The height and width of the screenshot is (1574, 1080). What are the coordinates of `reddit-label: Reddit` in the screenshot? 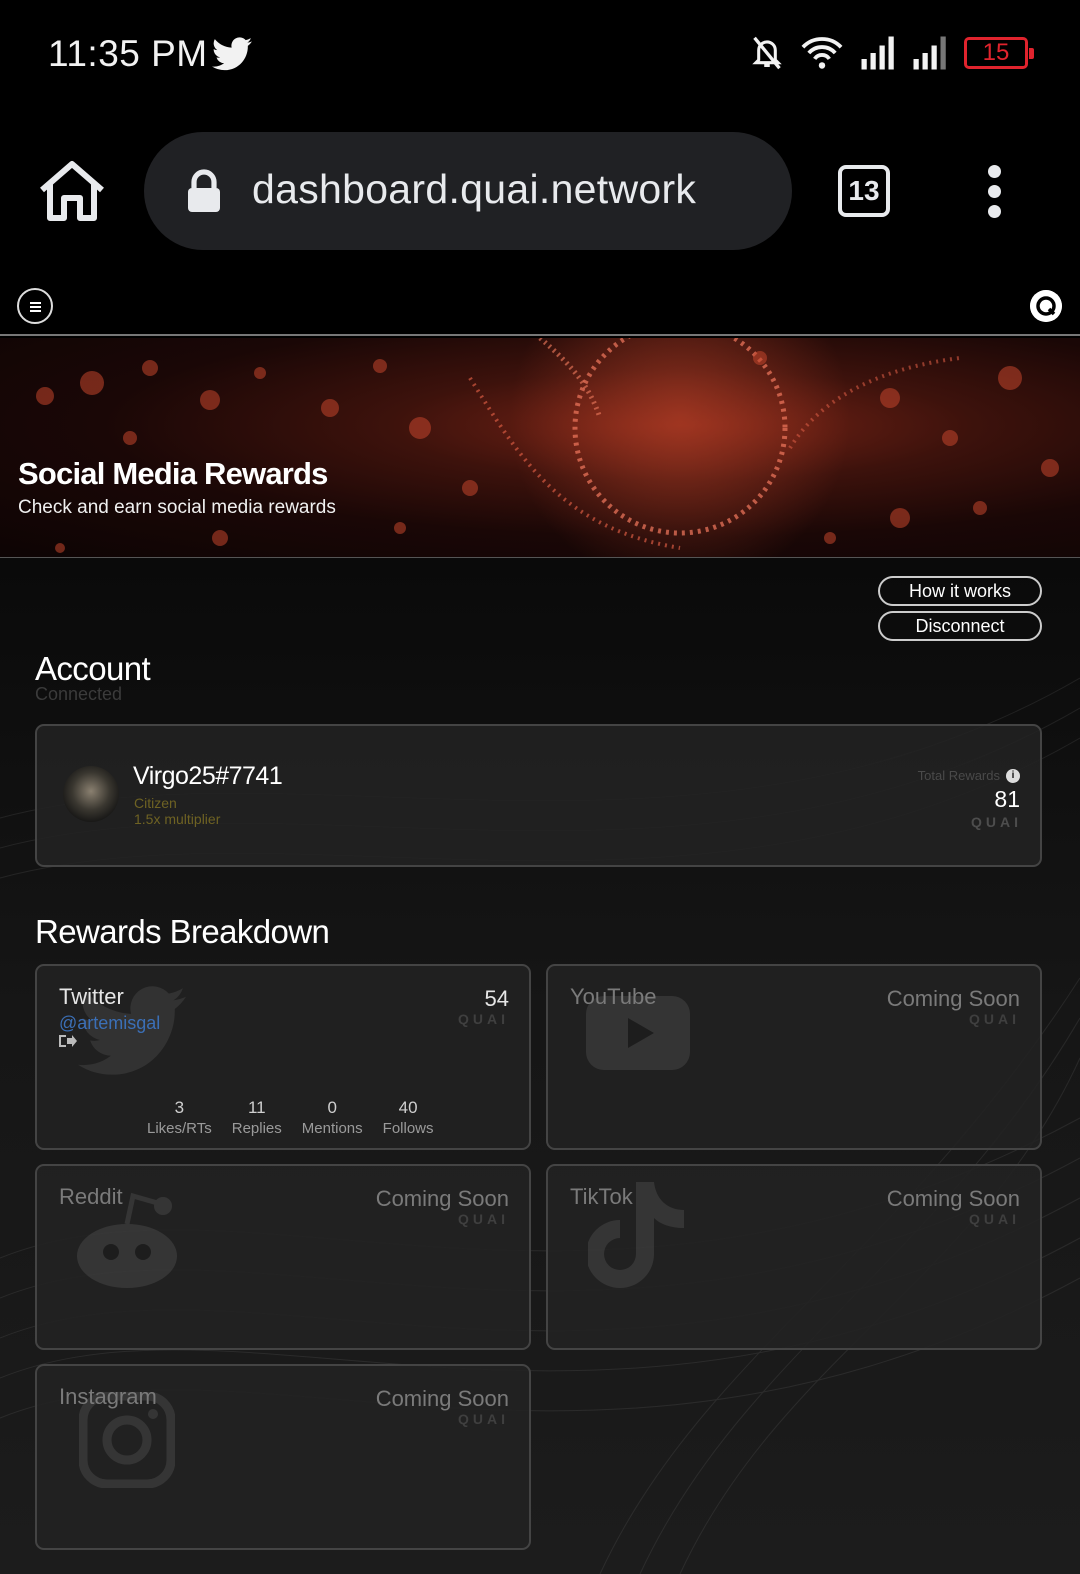 It's located at (91, 1196).